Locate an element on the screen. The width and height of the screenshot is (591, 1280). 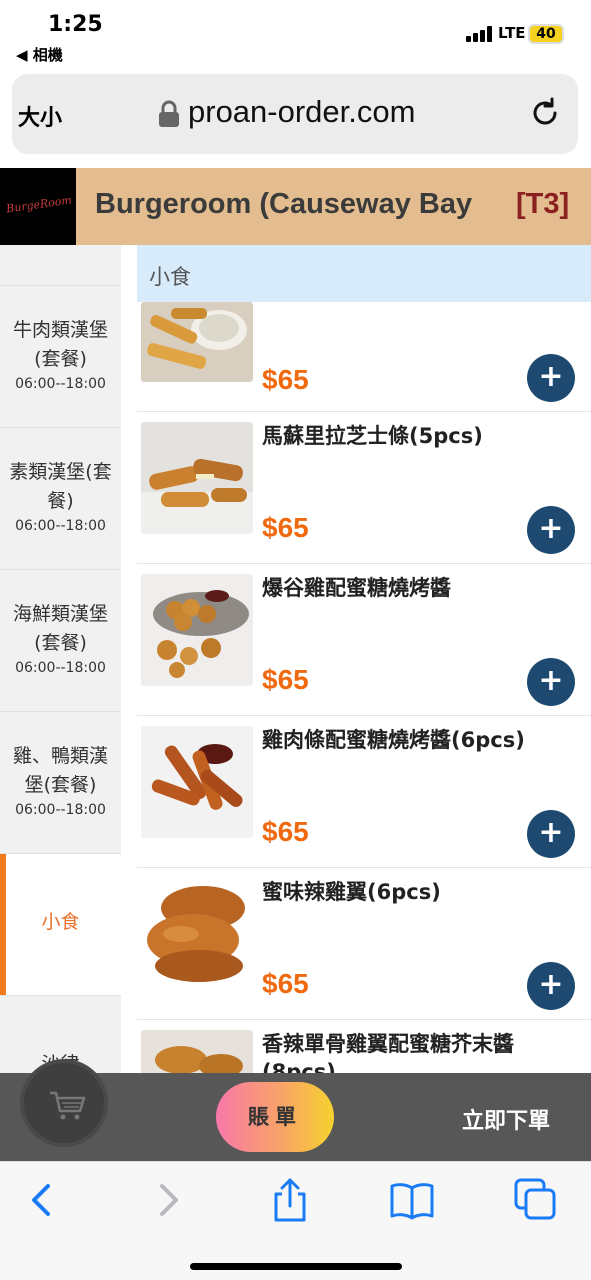
food-photo-chicken-wings is located at coordinates (197, 934).